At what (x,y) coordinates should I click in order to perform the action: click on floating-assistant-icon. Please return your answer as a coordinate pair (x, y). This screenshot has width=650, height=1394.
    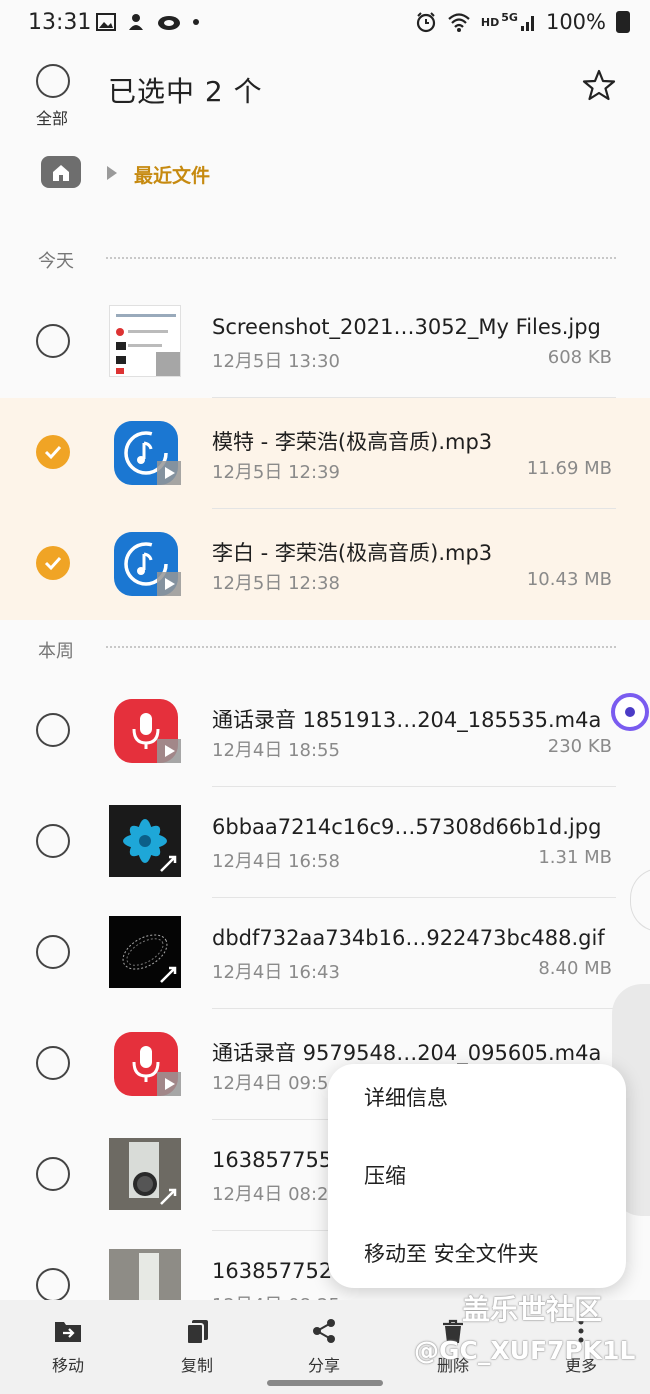
    Looking at the image, I should click on (630, 712).